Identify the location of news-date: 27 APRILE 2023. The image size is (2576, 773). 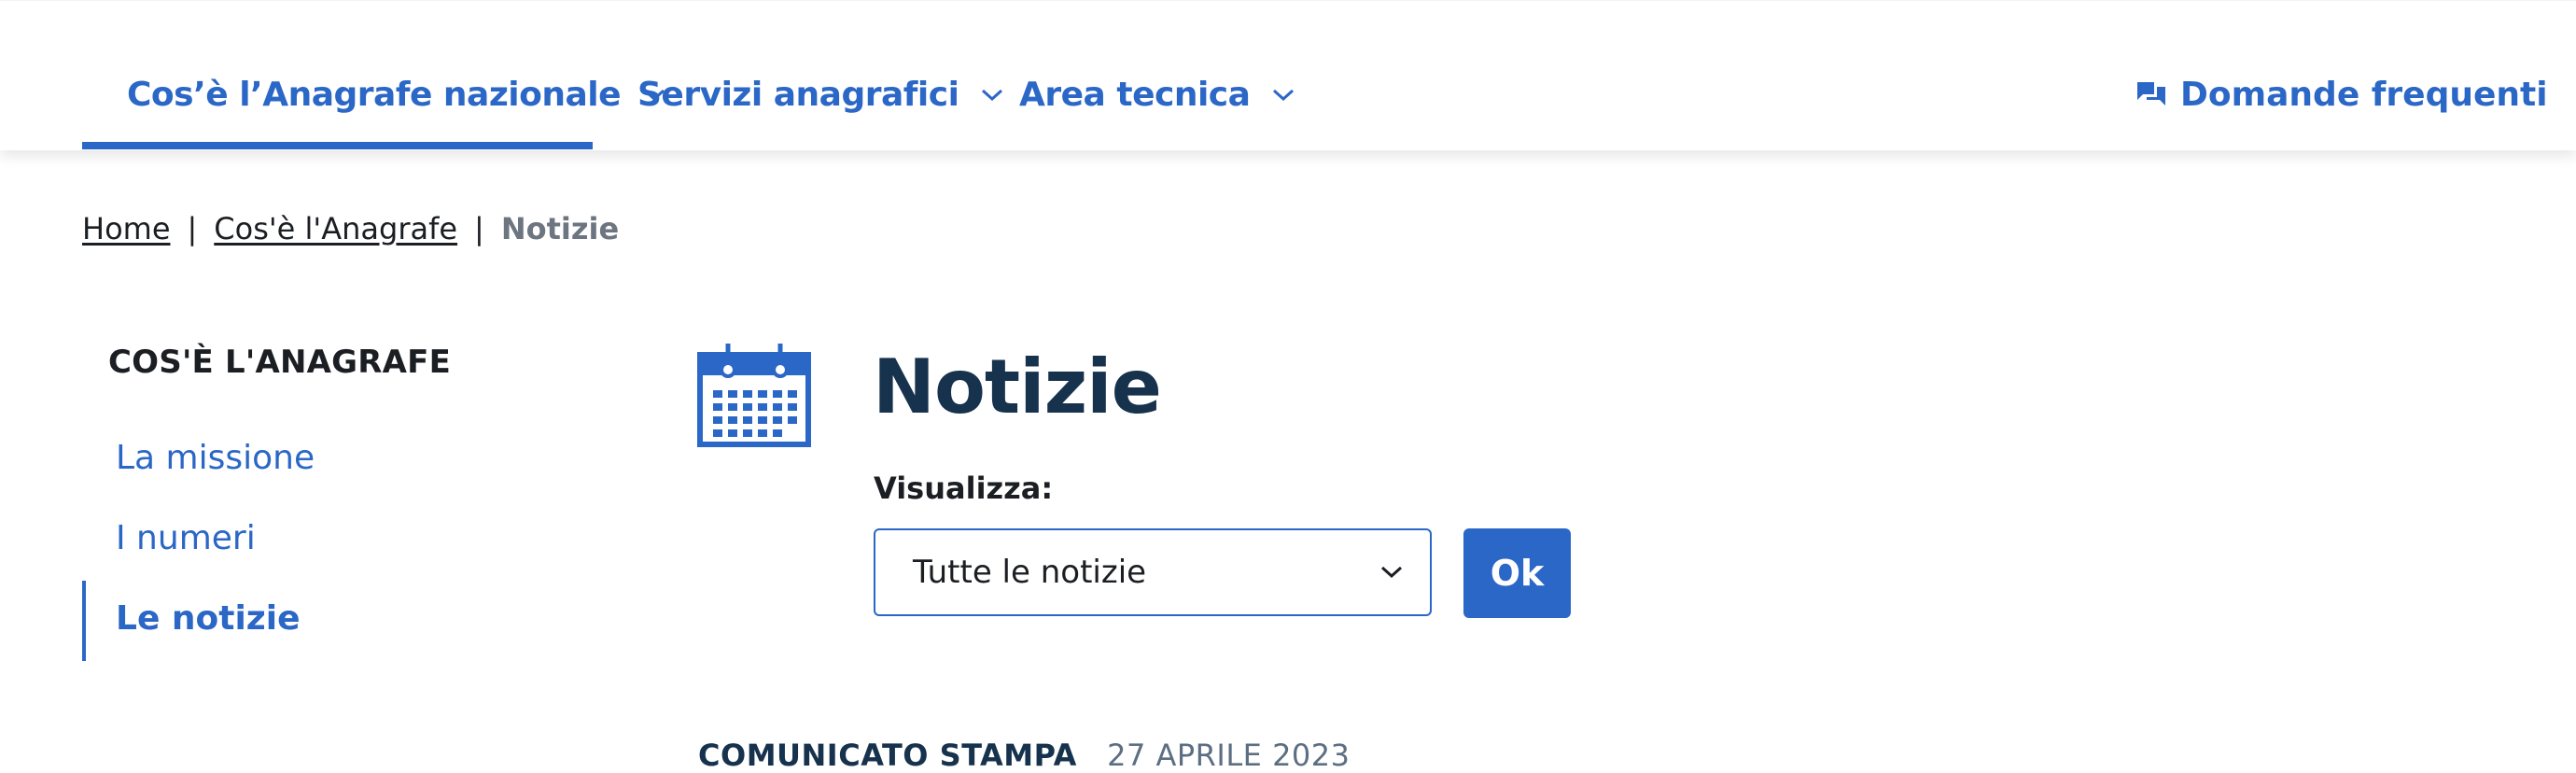
(1229, 756).